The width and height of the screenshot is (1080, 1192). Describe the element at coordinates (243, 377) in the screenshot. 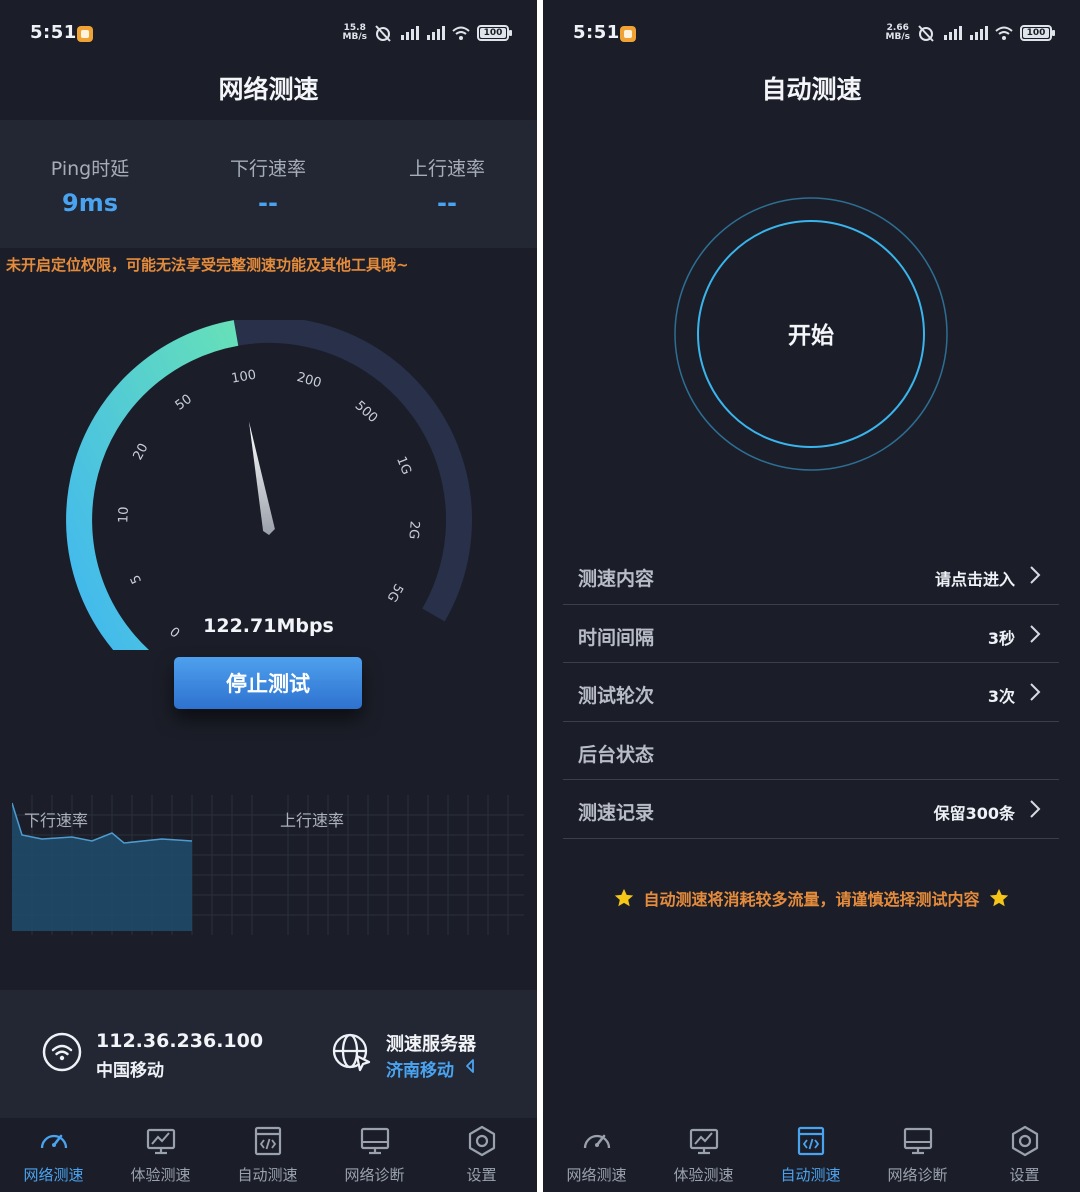

I see `gauge-tick-label: 100` at that location.